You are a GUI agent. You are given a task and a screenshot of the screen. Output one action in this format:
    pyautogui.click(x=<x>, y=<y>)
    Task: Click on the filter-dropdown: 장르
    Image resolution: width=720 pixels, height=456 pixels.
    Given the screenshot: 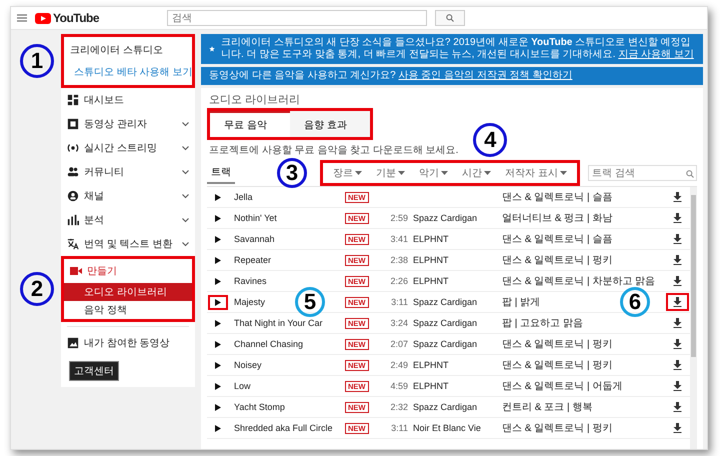 What is the action you would take?
    pyautogui.click(x=347, y=173)
    